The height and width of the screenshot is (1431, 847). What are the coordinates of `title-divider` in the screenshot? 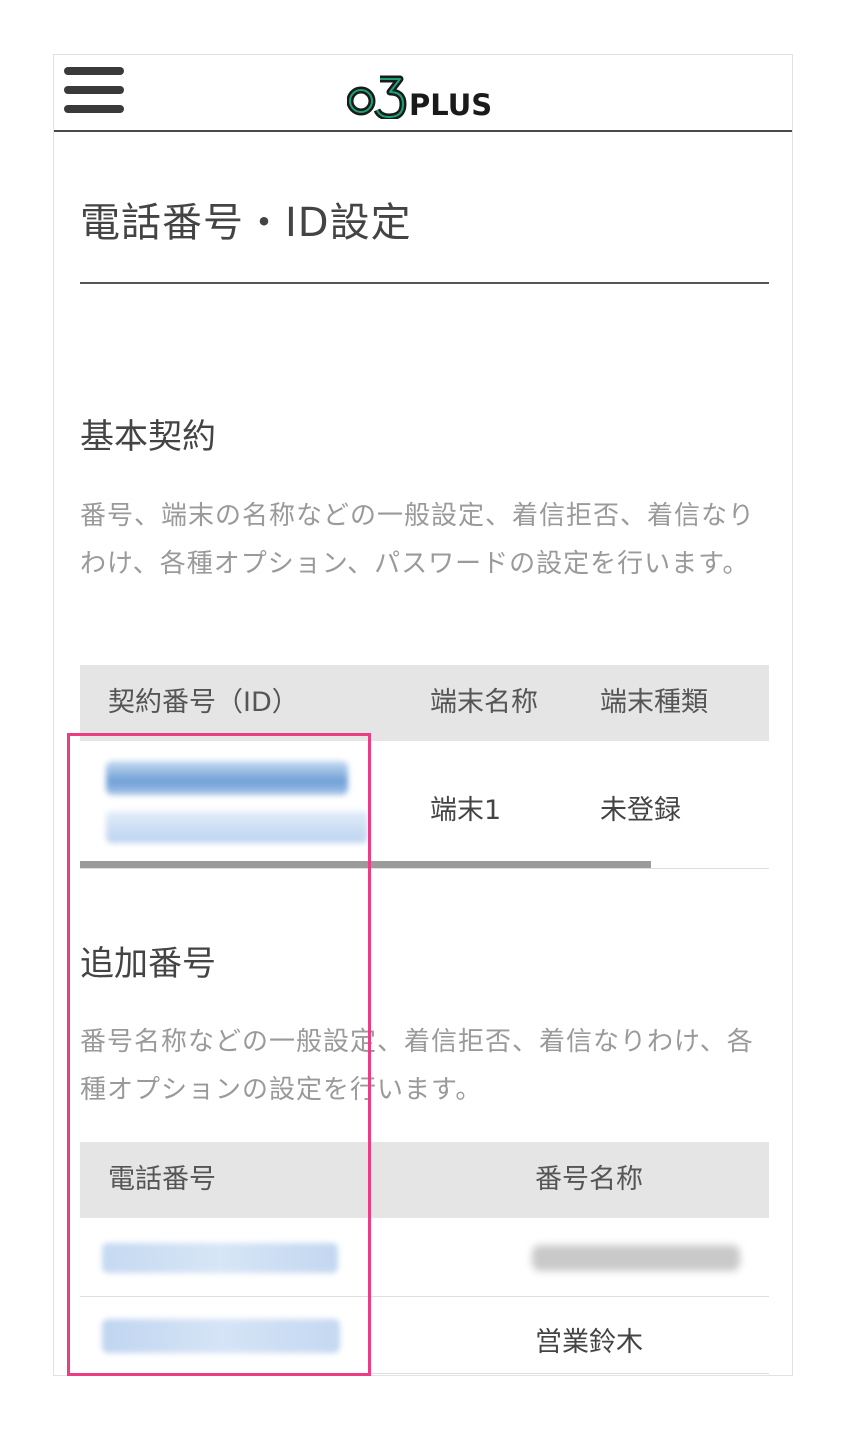 It's located at (424, 283).